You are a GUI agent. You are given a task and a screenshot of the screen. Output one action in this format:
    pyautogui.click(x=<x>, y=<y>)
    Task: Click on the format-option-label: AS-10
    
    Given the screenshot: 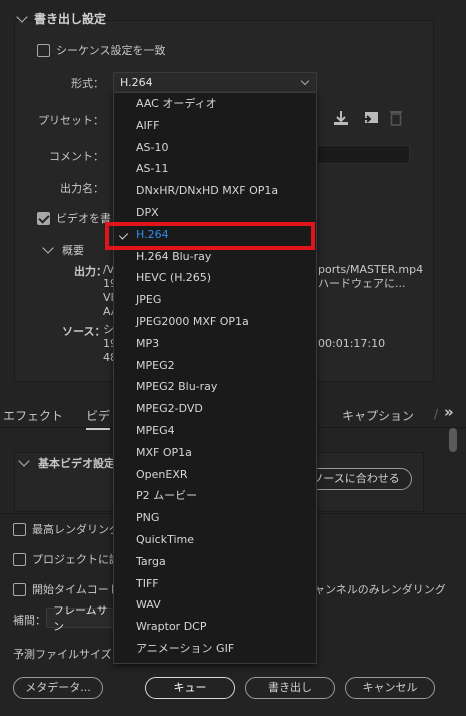 What is the action you would take?
    pyautogui.click(x=152, y=147)
    